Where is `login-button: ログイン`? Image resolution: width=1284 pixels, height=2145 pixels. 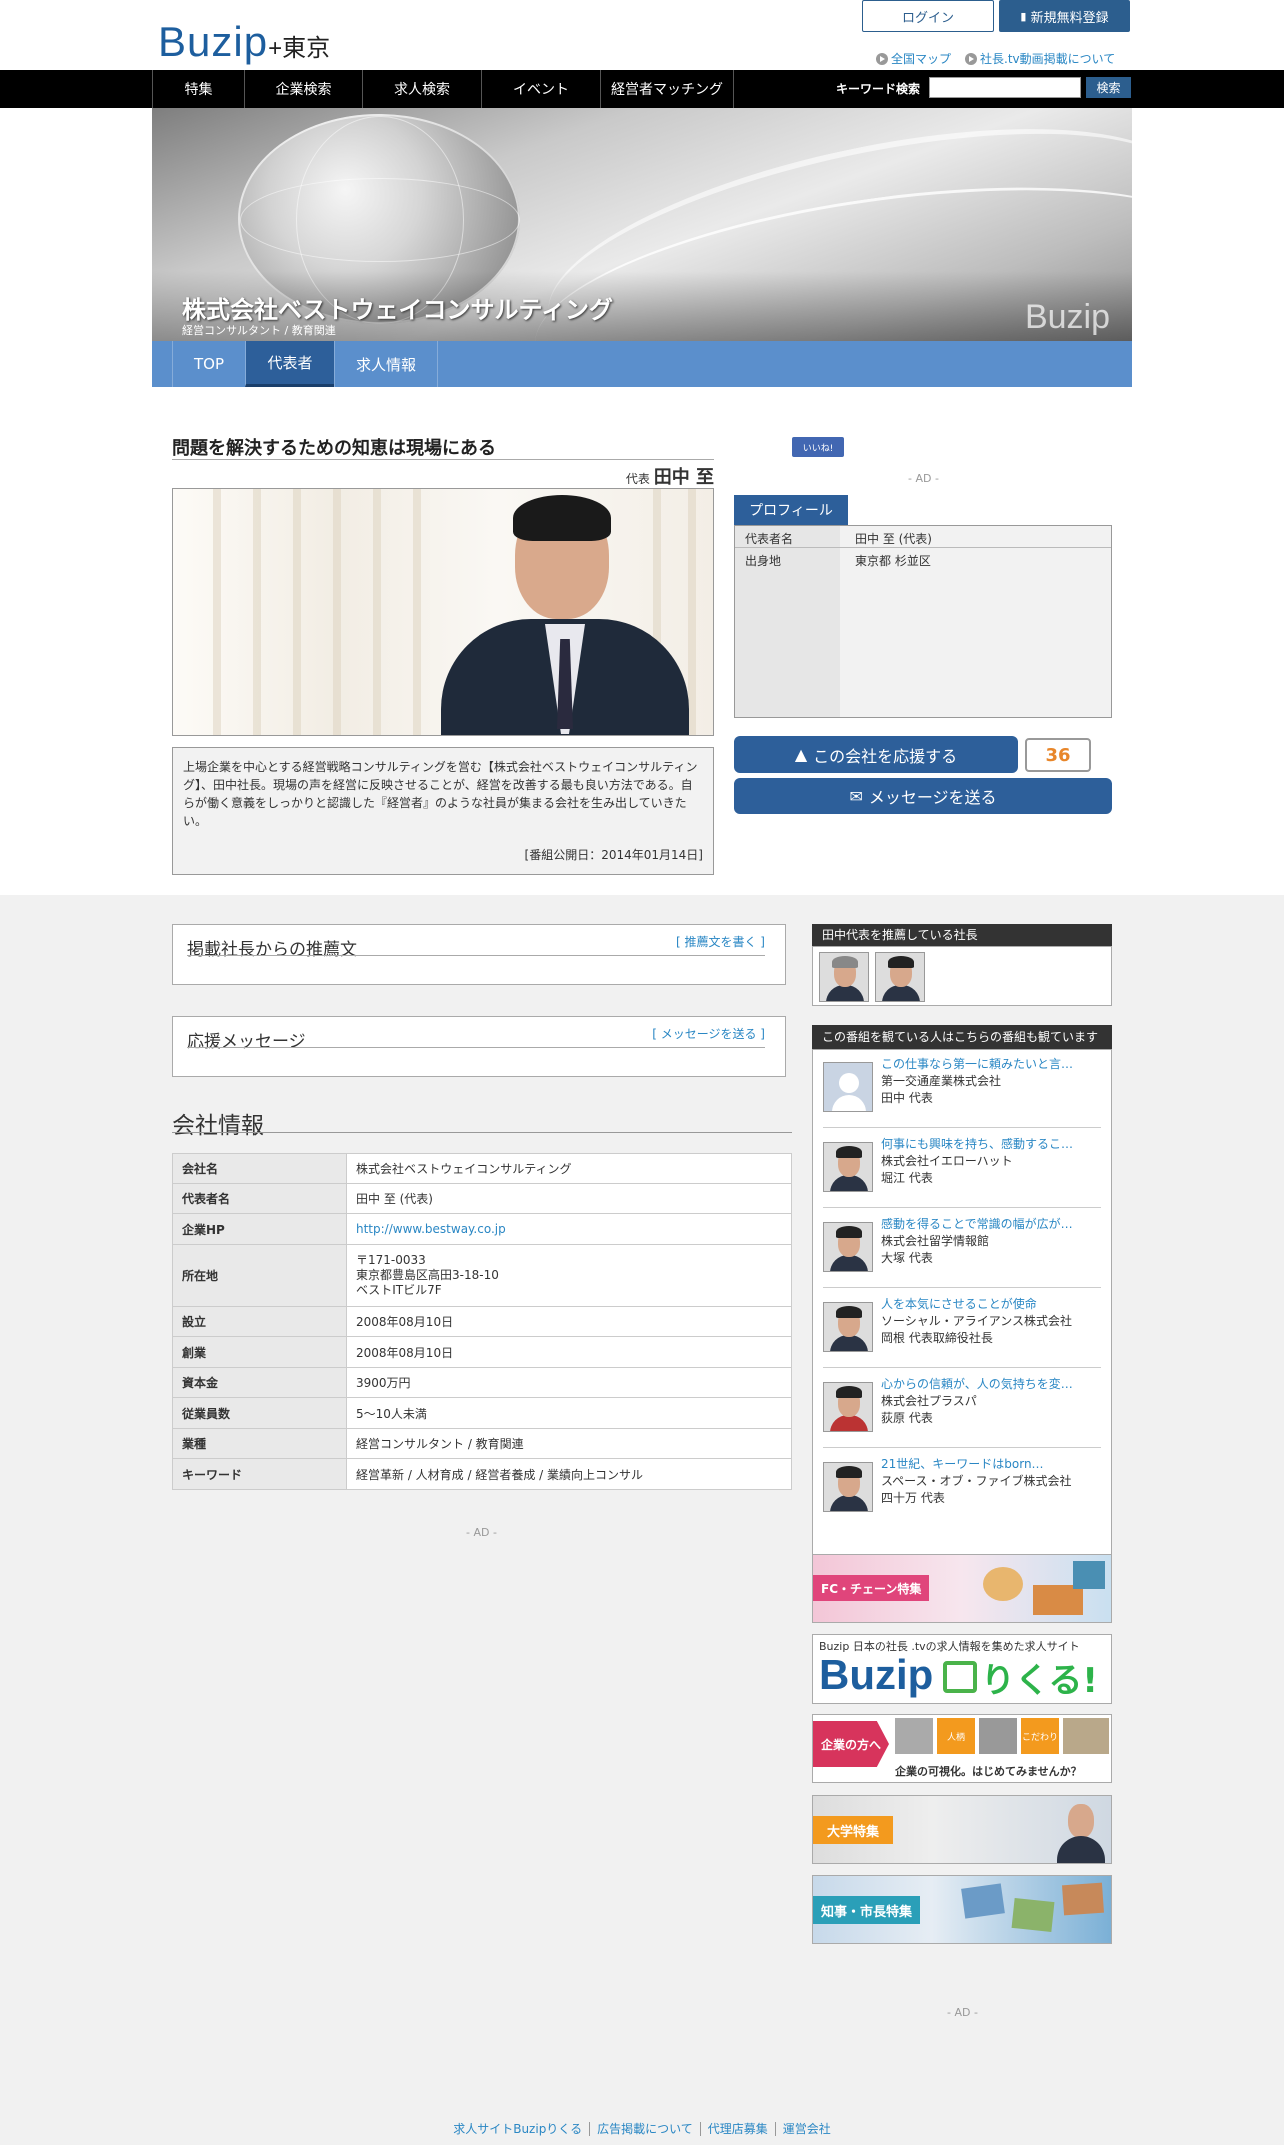
login-button: ログイン is located at coordinates (928, 16).